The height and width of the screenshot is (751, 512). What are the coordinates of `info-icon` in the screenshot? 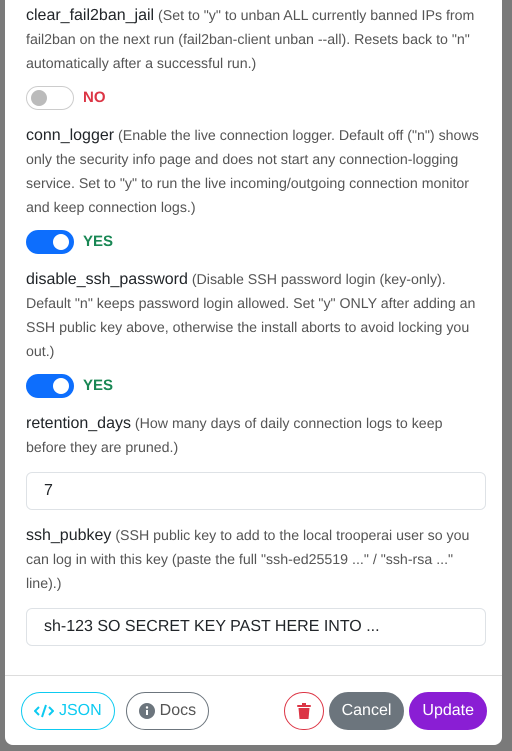 It's located at (146, 710).